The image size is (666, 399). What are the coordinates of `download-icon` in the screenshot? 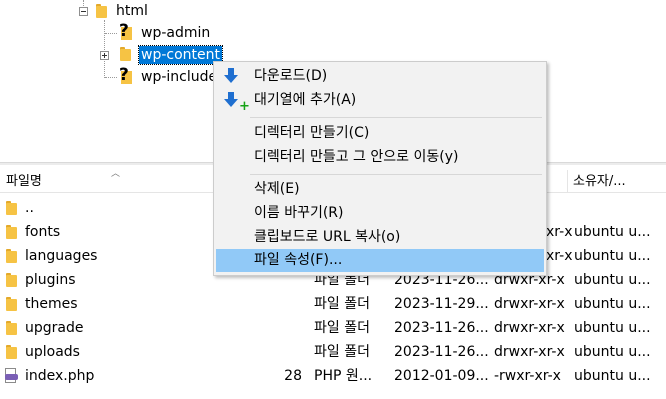 It's located at (231, 76).